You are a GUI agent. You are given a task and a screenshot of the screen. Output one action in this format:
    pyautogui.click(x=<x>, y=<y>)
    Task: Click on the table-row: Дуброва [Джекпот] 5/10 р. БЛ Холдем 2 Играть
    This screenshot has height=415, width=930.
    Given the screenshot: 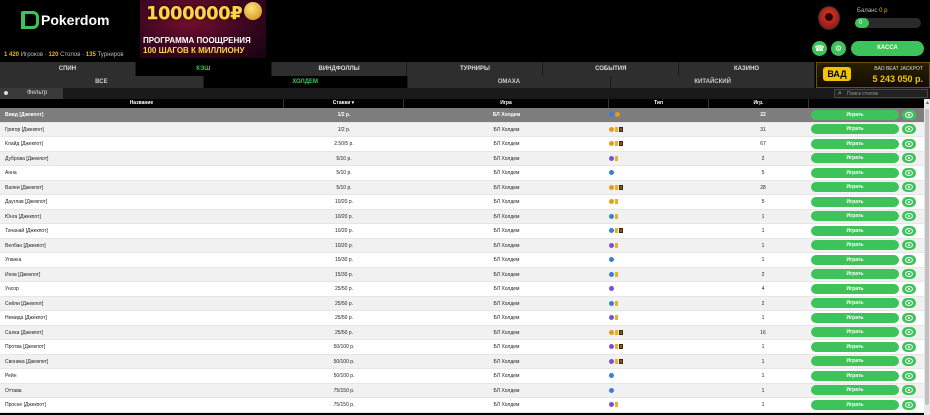 What is the action you would take?
    pyautogui.click(x=465, y=158)
    